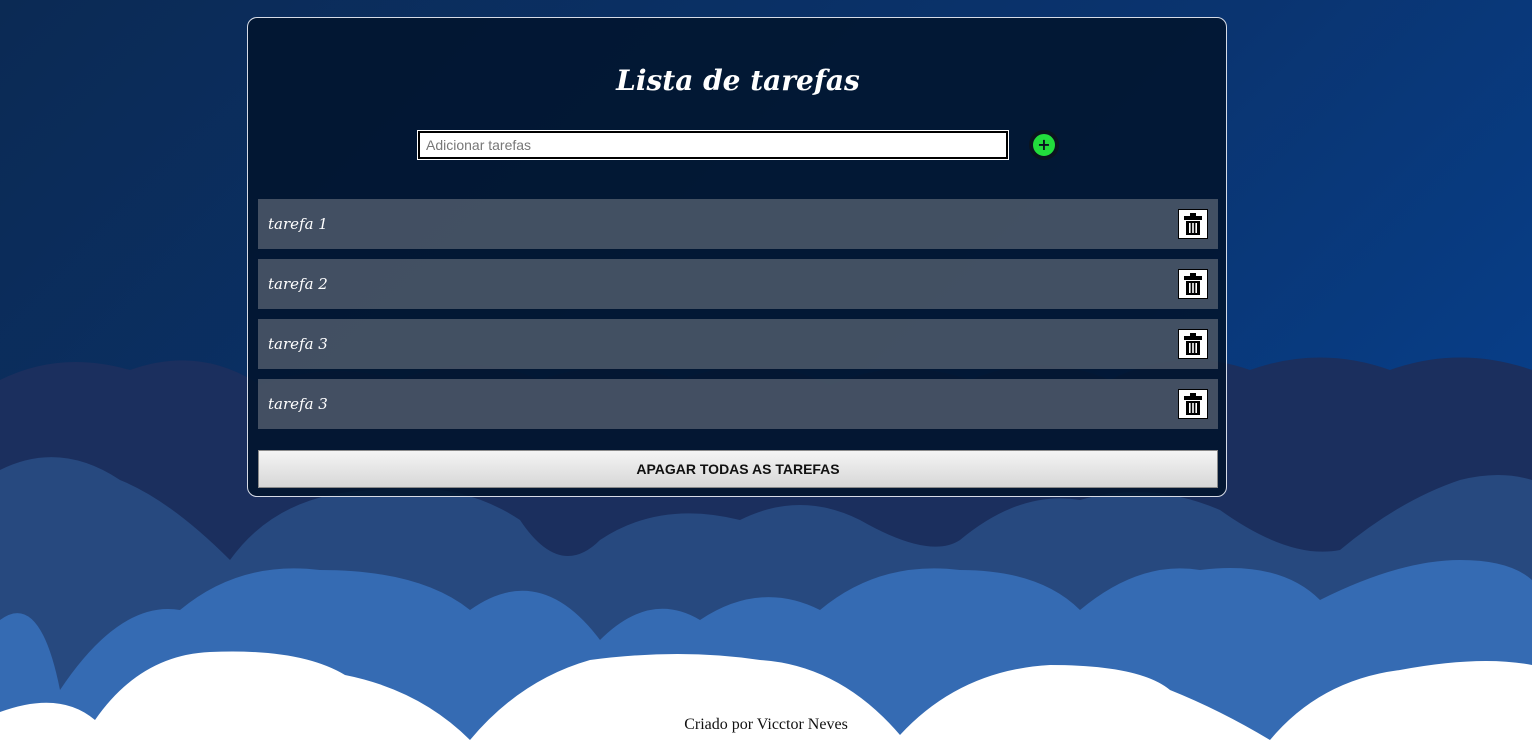 Image resolution: width=1532 pixels, height=746 pixels. What do you see at coordinates (738, 80) in the screenshot?
I see `page-title: Lista de tarefas` at bounding box center [738, 80].